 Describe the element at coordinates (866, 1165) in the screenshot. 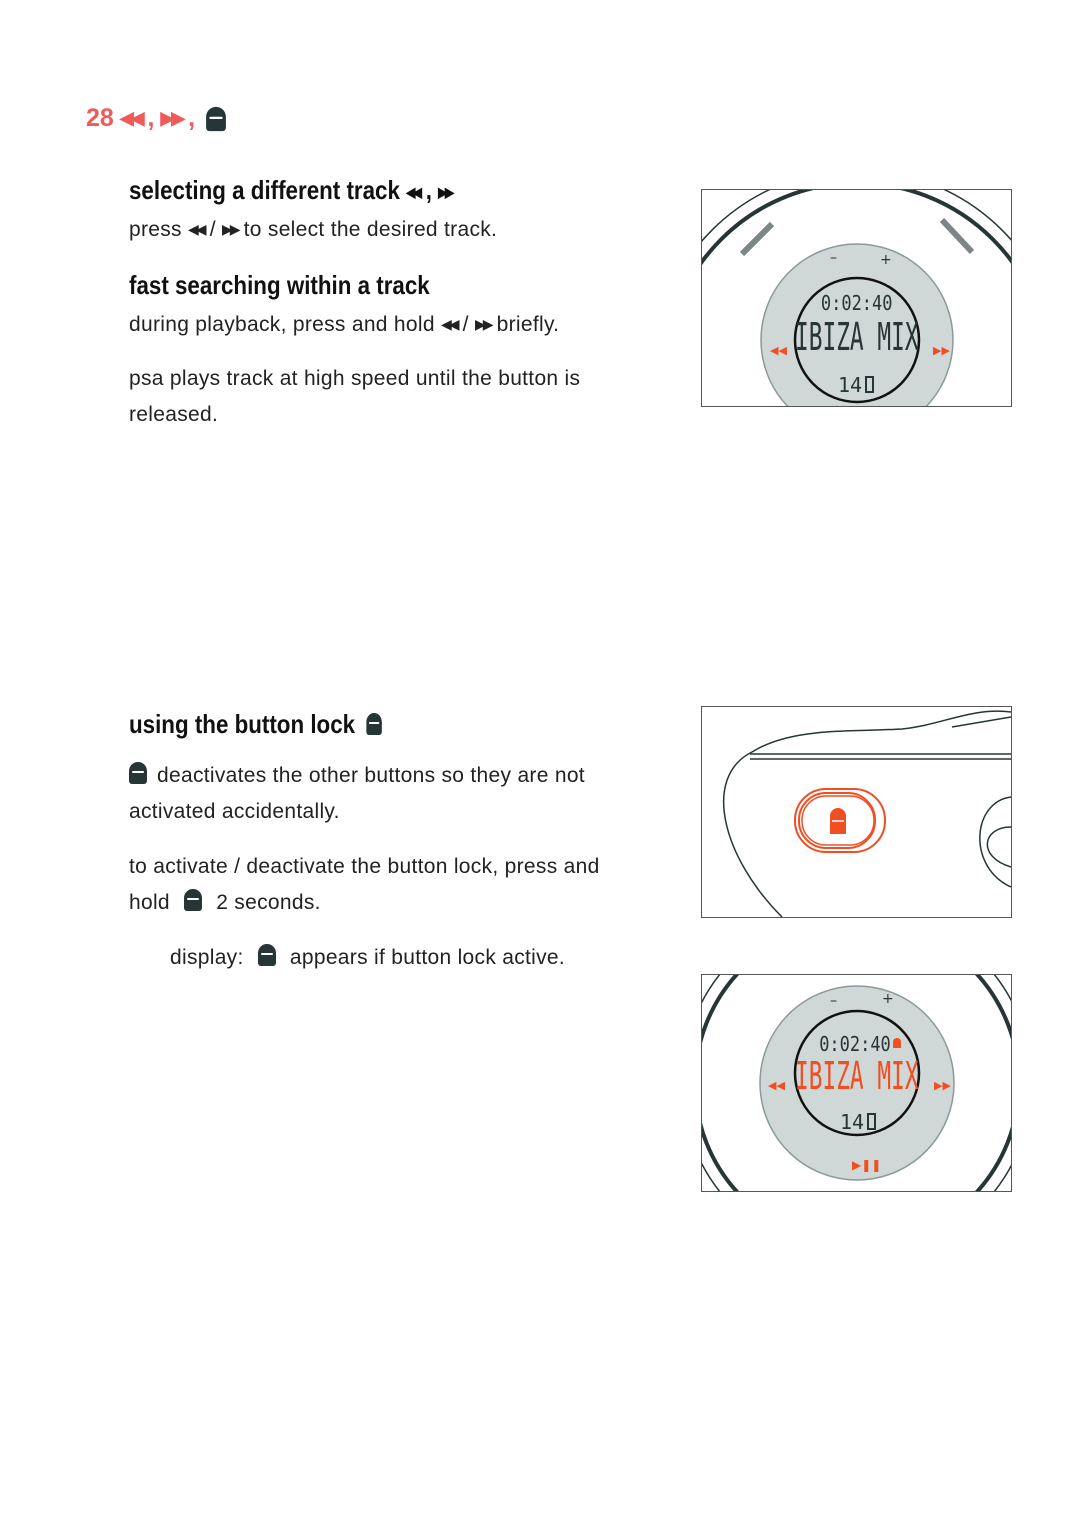

I see `play-pause-icon: ▶❚❚` at that location.